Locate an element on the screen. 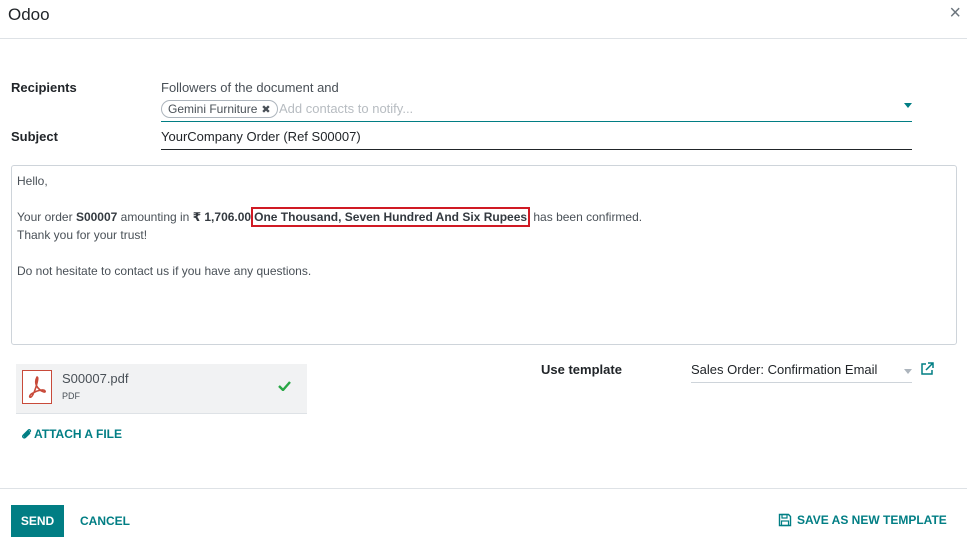  recipients-field: Gemini Furniture ✖ is located at coordinates (536, 110).